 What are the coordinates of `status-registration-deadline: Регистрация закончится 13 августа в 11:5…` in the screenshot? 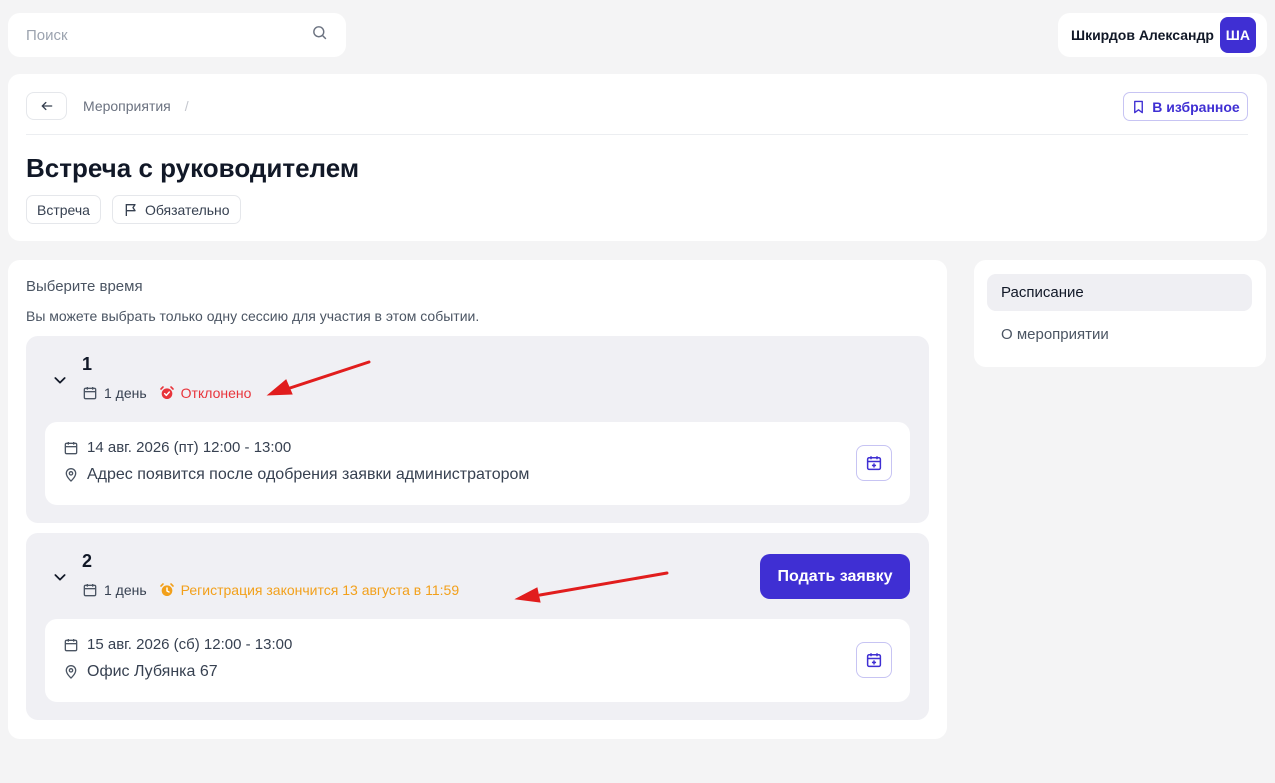 It's located at (309, 590).